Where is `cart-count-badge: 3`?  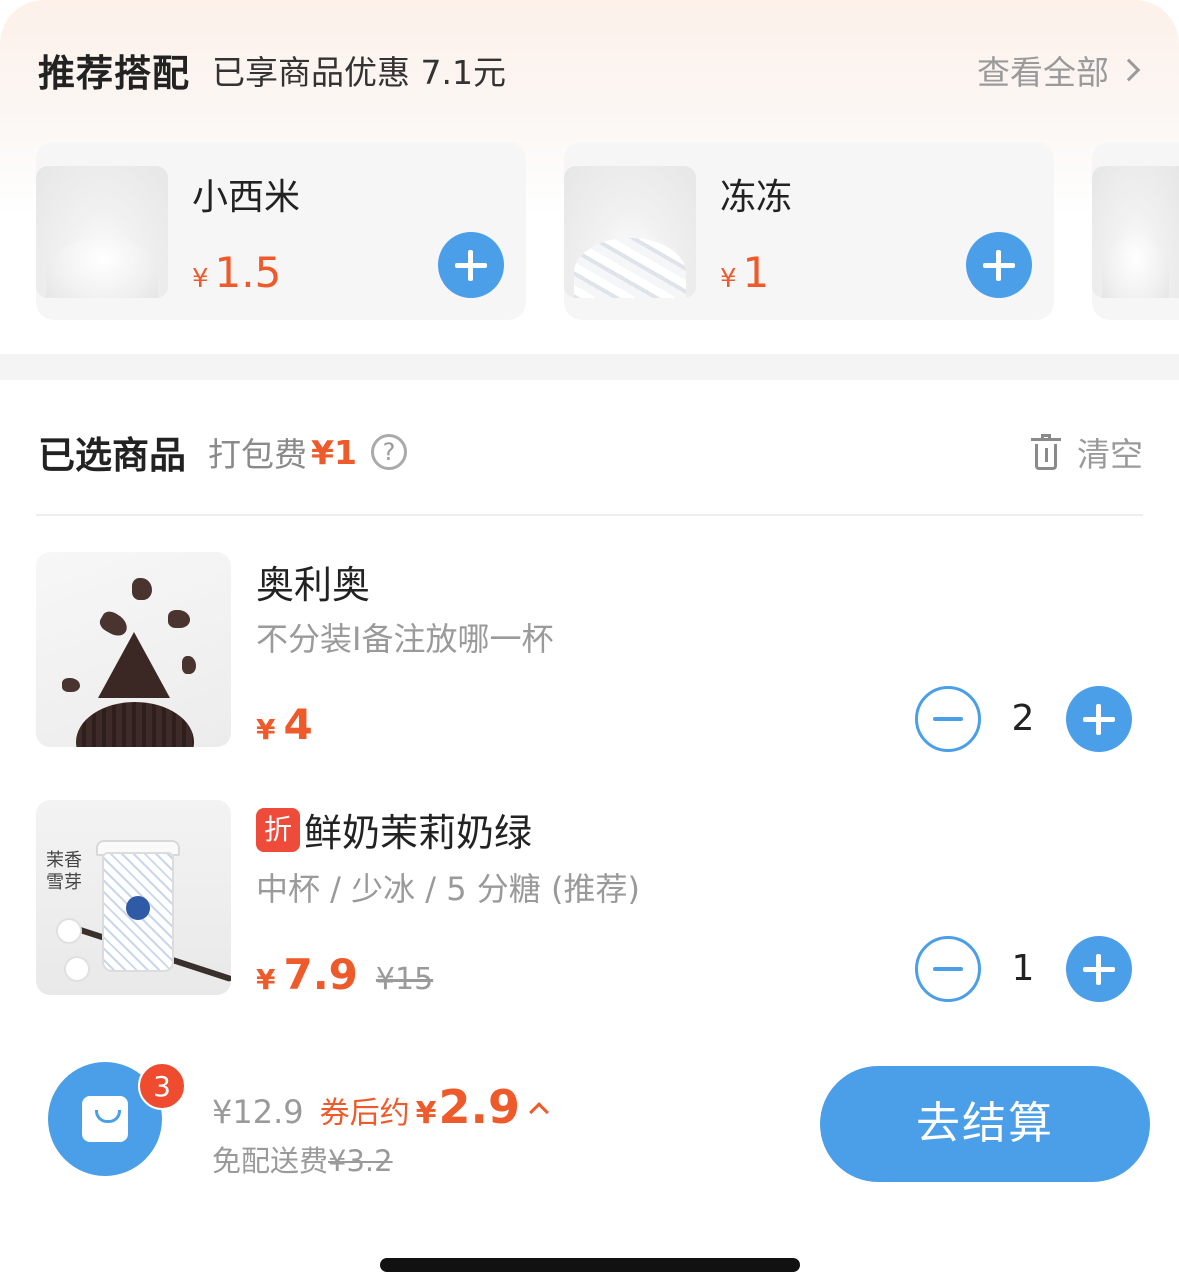 cart-count-badge: 3 is located at coordinates (162, 1086).